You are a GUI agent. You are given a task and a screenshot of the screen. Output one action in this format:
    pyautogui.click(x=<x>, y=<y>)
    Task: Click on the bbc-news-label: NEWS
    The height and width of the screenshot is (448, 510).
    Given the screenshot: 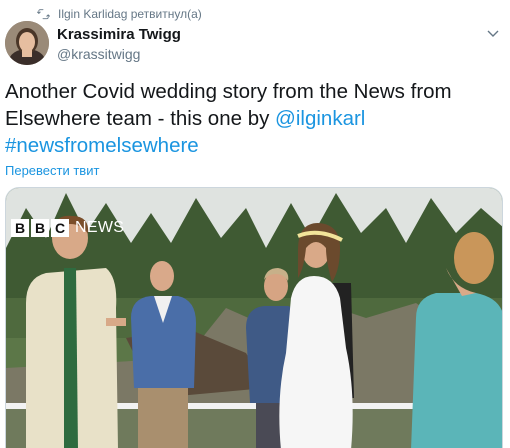 What is the action you would take?
    pyautogui.click(x=100, y=227)
    